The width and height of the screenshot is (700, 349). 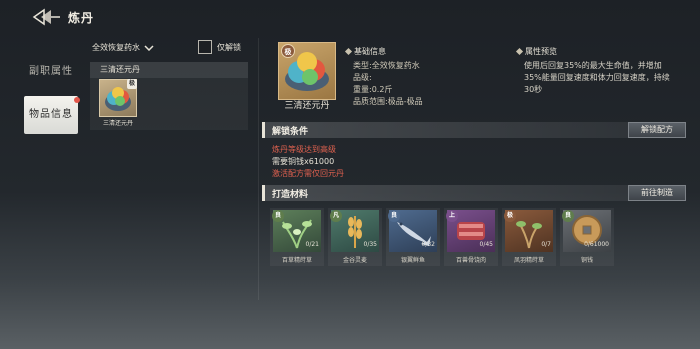 I want to click on material-slot: 良 0/21 百草精莳草, so click(x=297, y=237).